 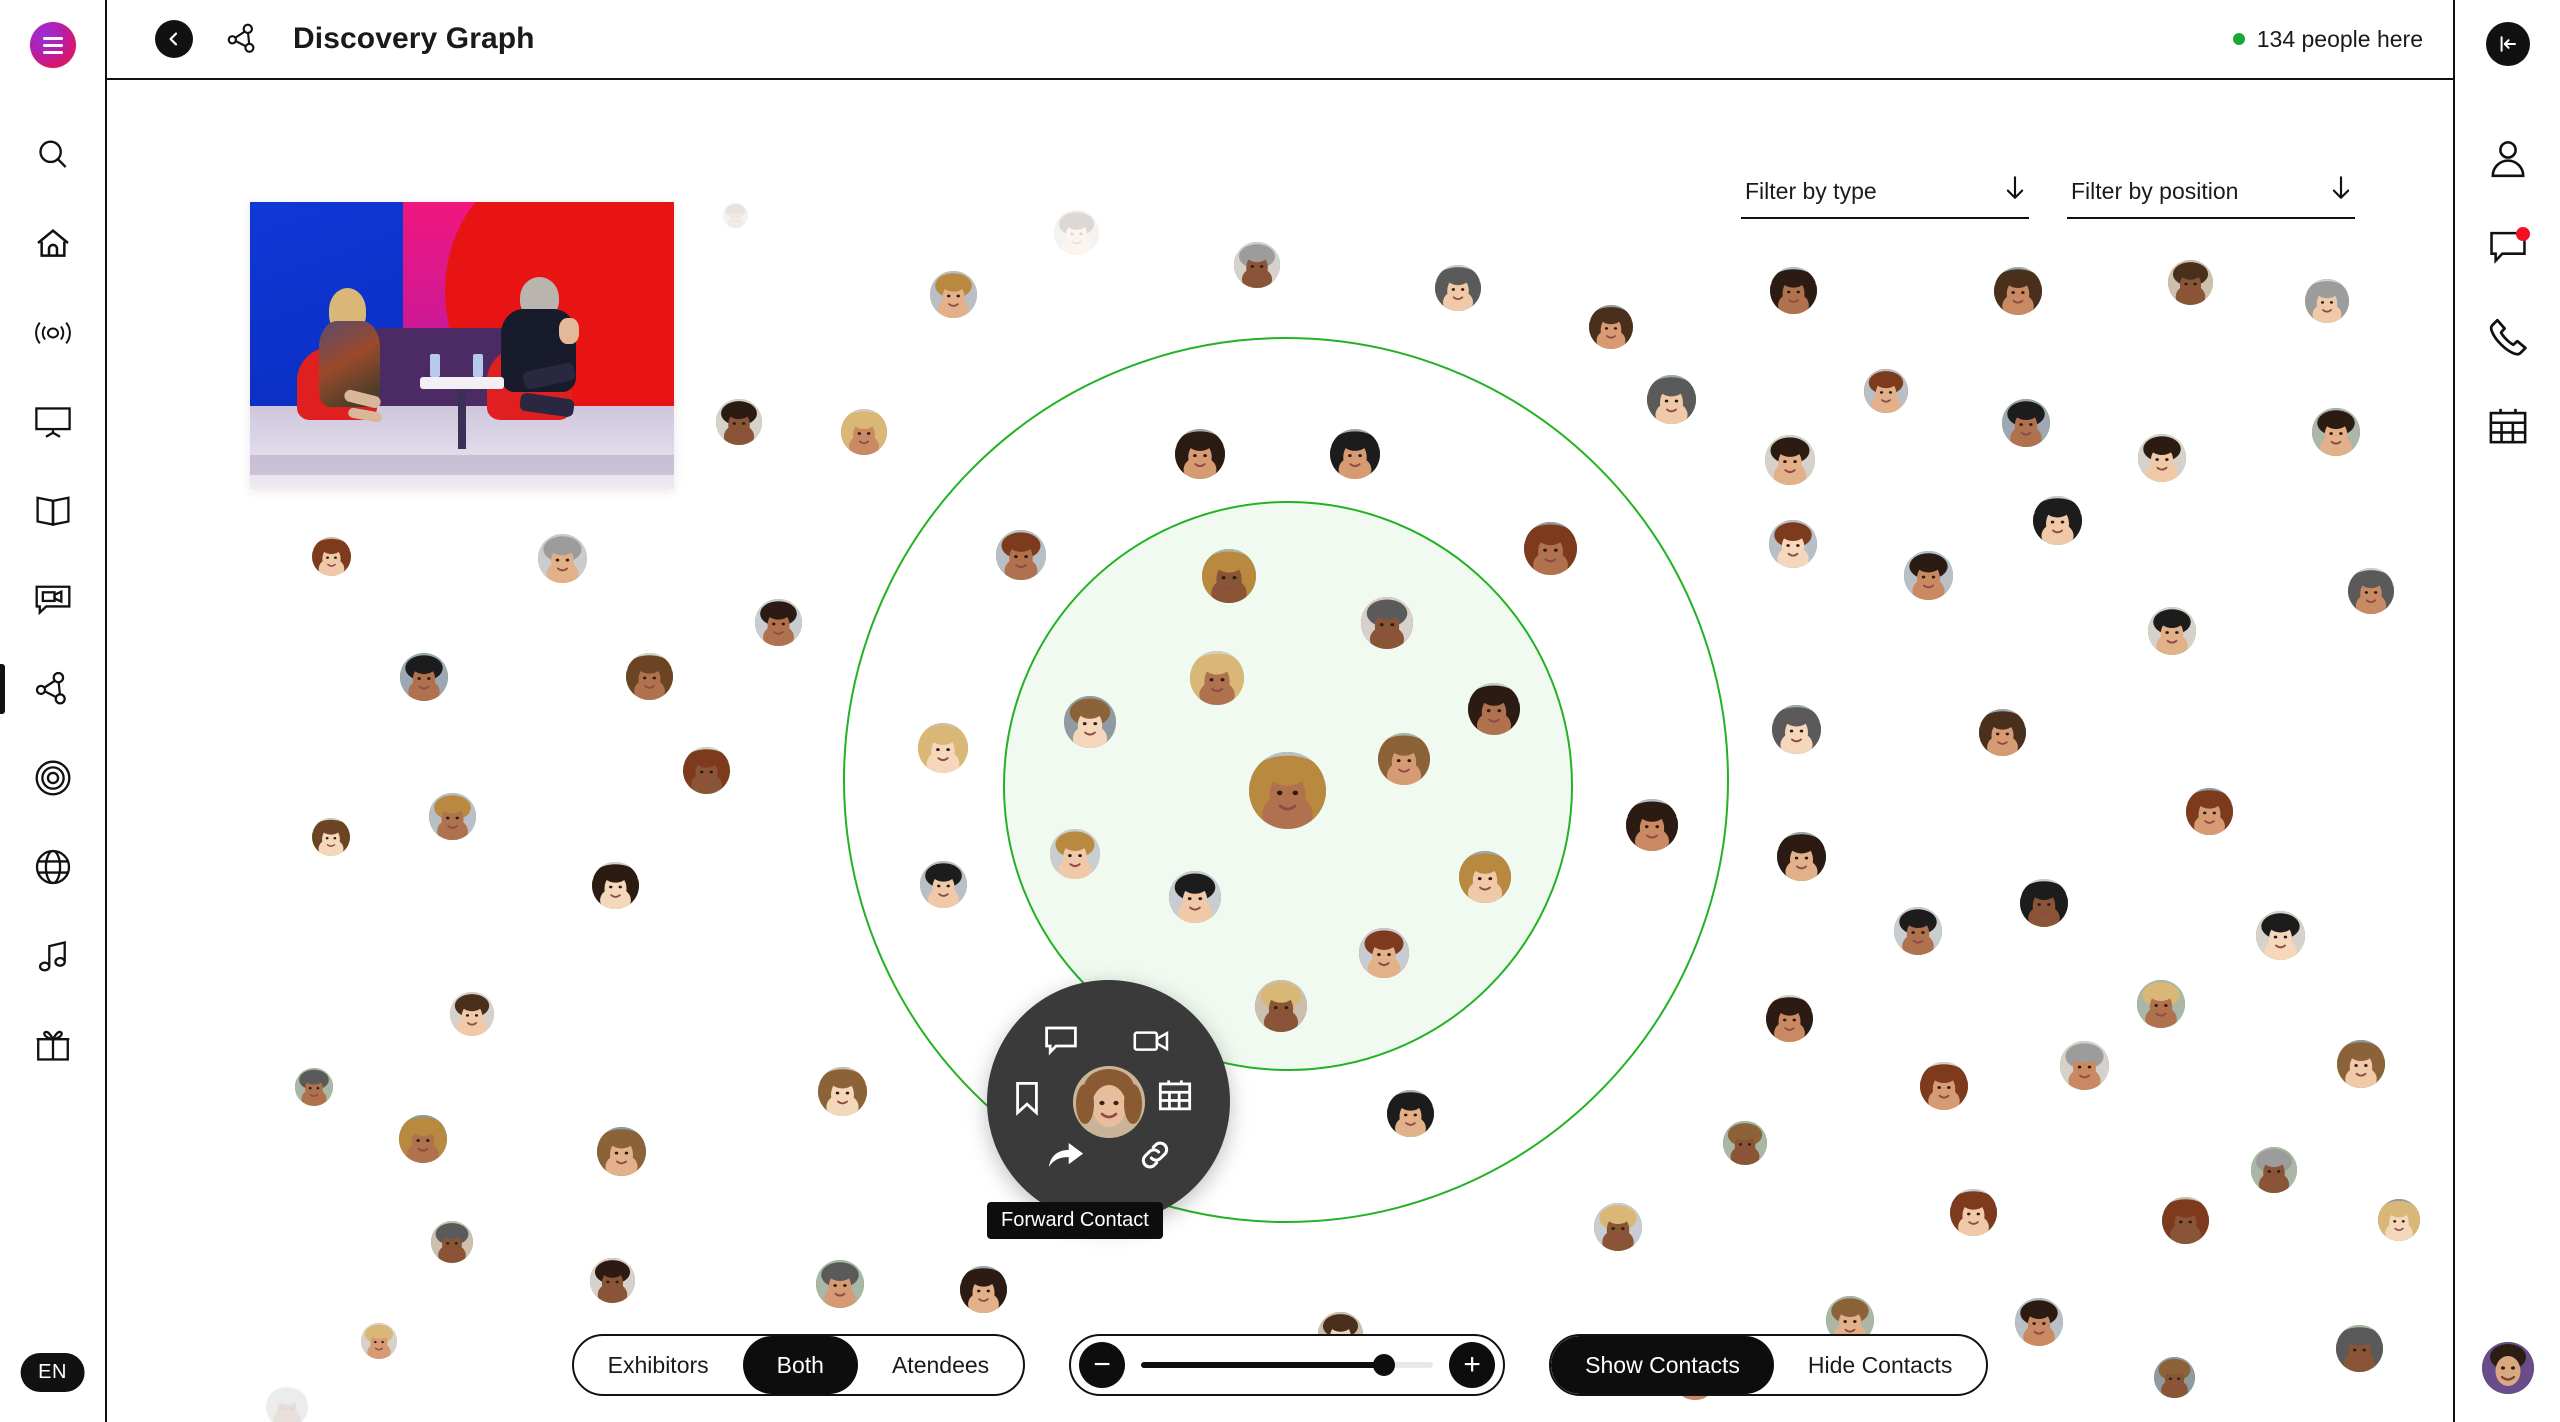 What do you see at coordinates (1175, 1095) in the screenshot?
I see `schedule-meeting-action` at bounding box center [1175, 1095].